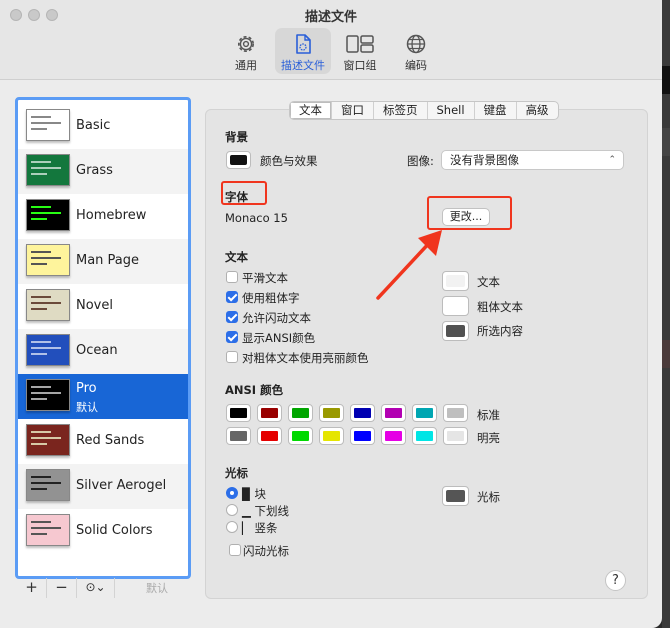 The width and height of the screenshot is (670, 628). I want to click on ansi-bright-label: 明亮, so click(488, 438).